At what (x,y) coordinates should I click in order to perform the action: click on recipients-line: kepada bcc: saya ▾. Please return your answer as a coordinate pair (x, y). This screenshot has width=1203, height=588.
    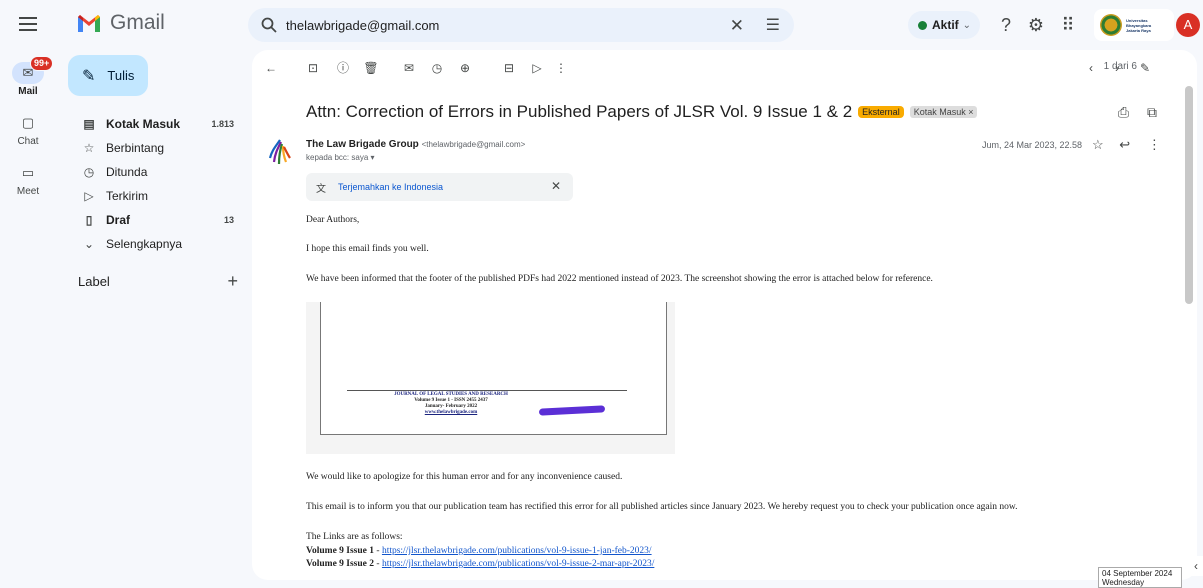
    Looking at the image, I should click on (340, 157).